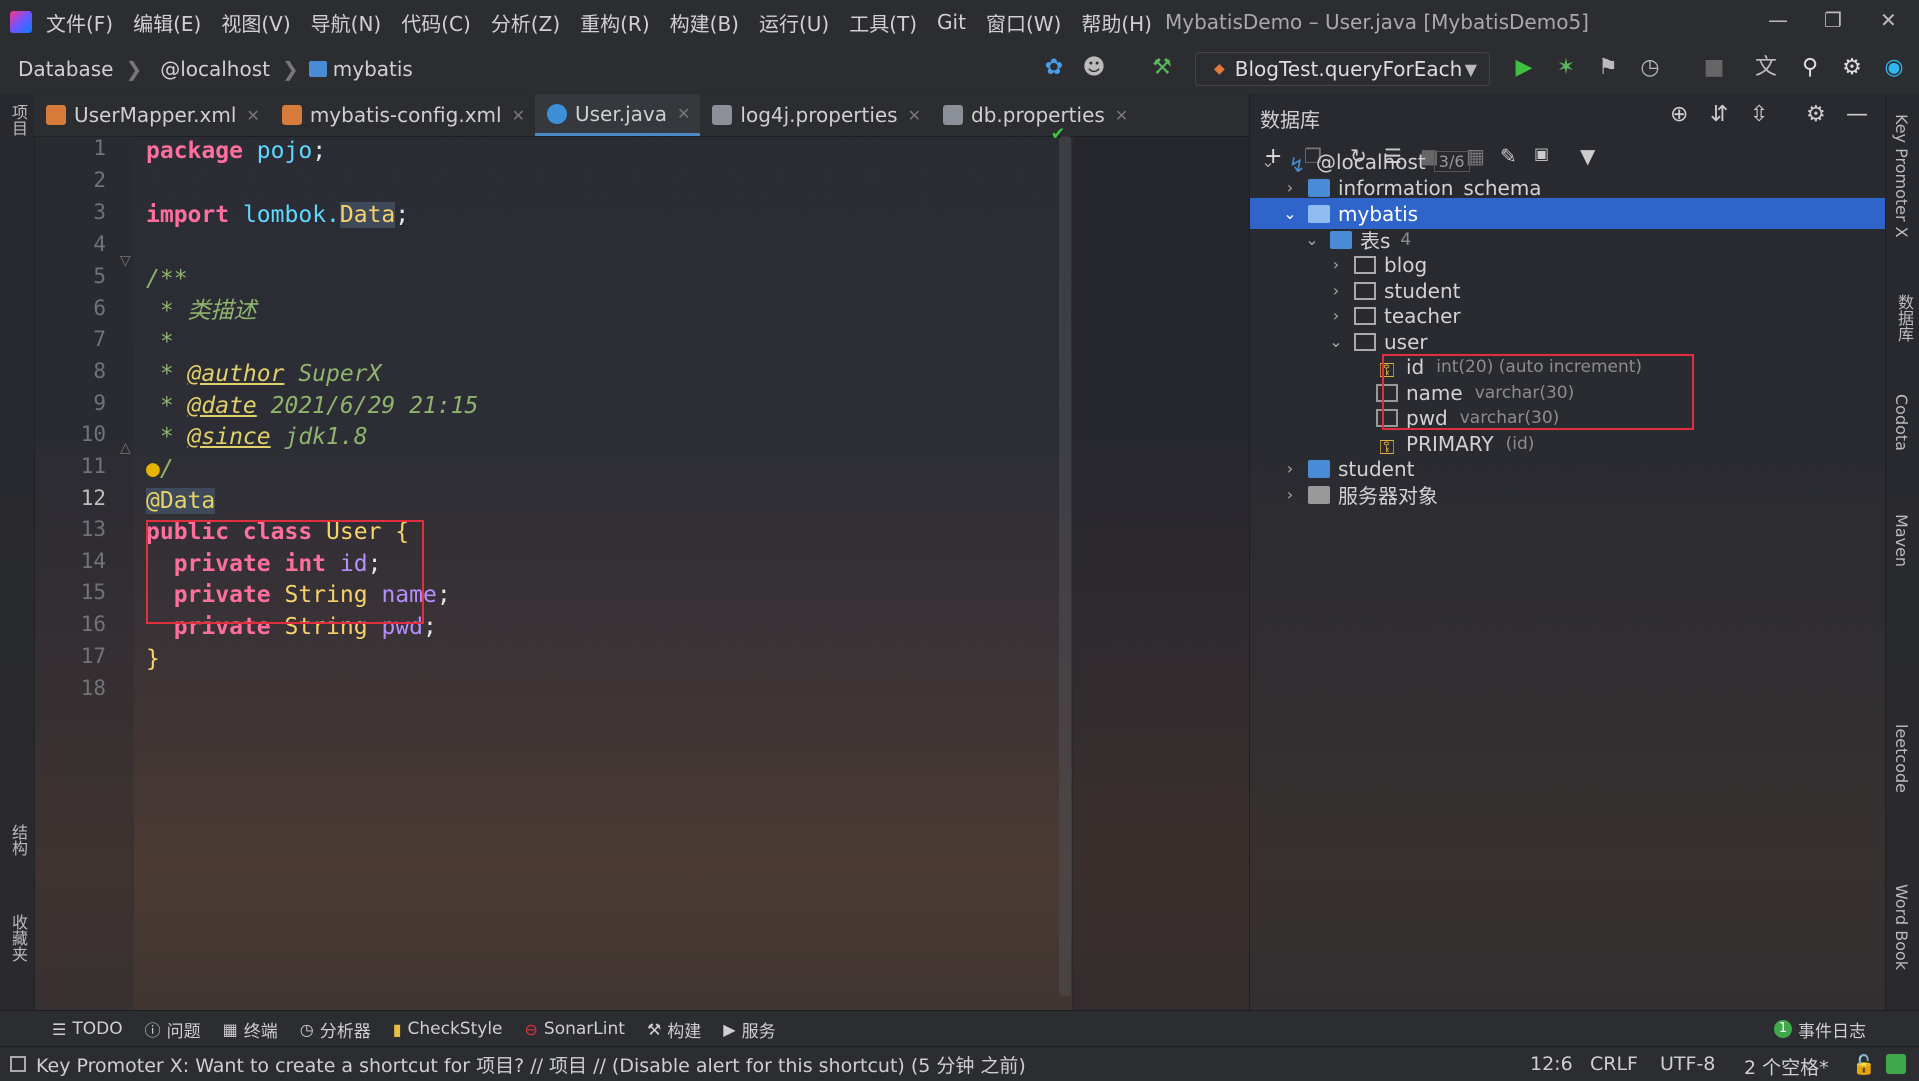  What do you see at coordinates (1714, 68) in the screenshot?
I see `stop-icon: ■` at bounding box center [1714, 68].